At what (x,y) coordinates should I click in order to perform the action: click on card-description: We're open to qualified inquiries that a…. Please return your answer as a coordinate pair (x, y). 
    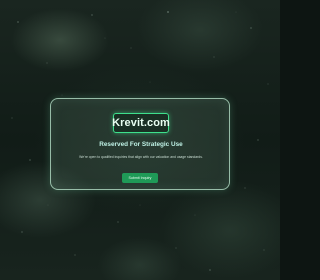
    Looking at the image, I should click on (141, 157).